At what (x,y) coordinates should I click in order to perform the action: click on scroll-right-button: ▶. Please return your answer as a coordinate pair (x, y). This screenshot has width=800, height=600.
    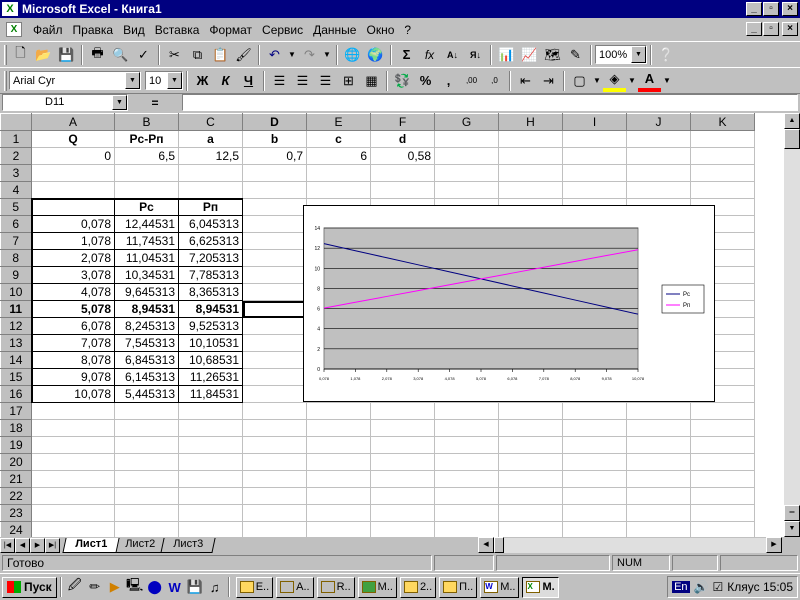
    Looking at the image, I should click on (774, 545).